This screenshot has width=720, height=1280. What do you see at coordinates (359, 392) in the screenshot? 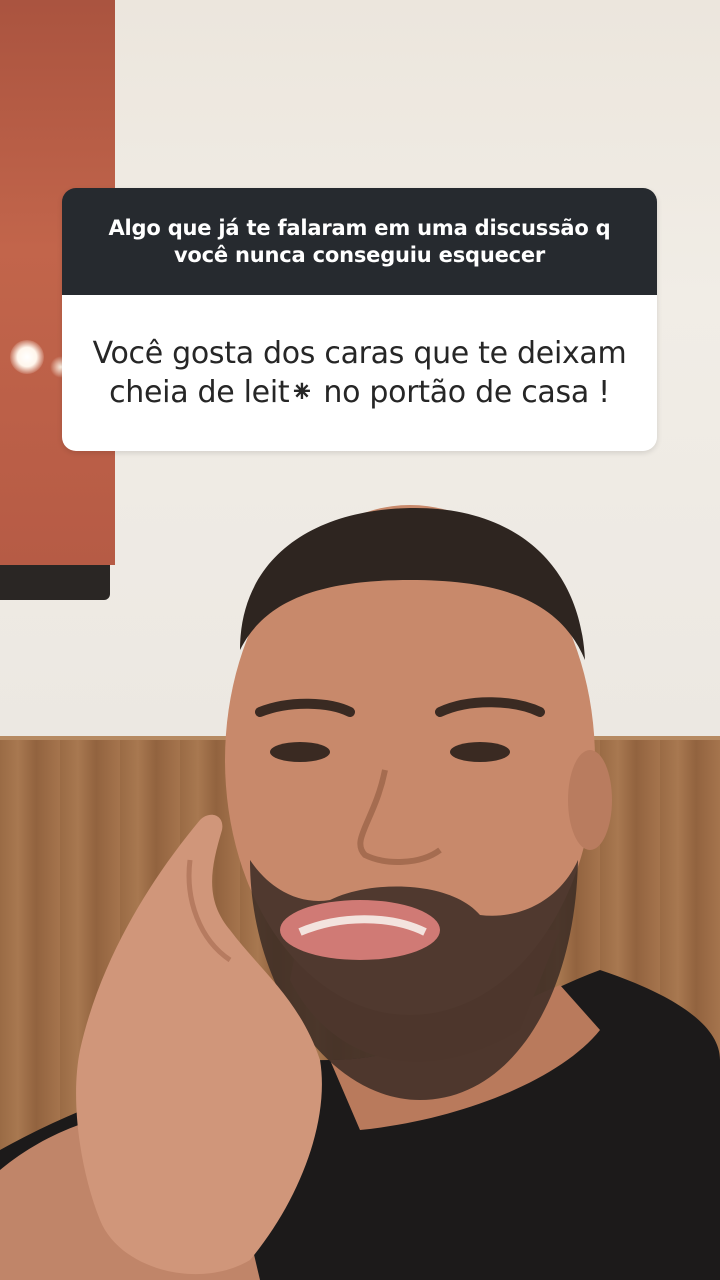
I see `answer-line-2: cheia de leit⁕ no portão de casa !` at bounding box center [359, 392].